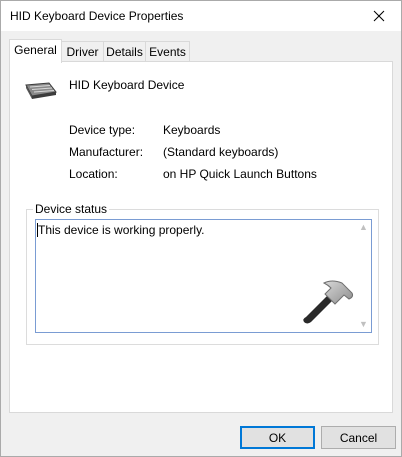  I want to click on tab-driver-label: Driver, so click(82, 52).